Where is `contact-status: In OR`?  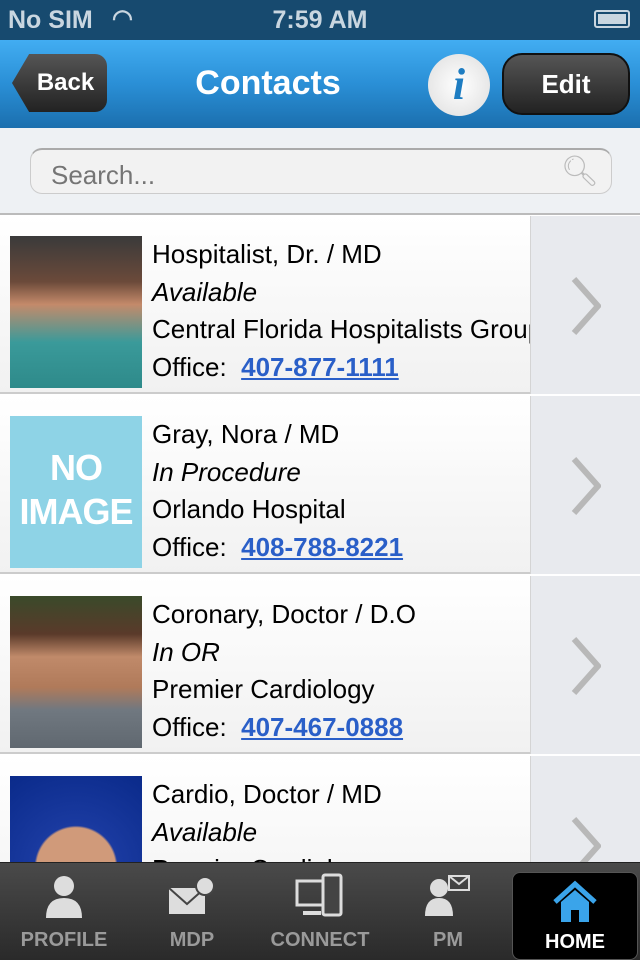
contact-status: In OR is located at coordinates (186, 651).